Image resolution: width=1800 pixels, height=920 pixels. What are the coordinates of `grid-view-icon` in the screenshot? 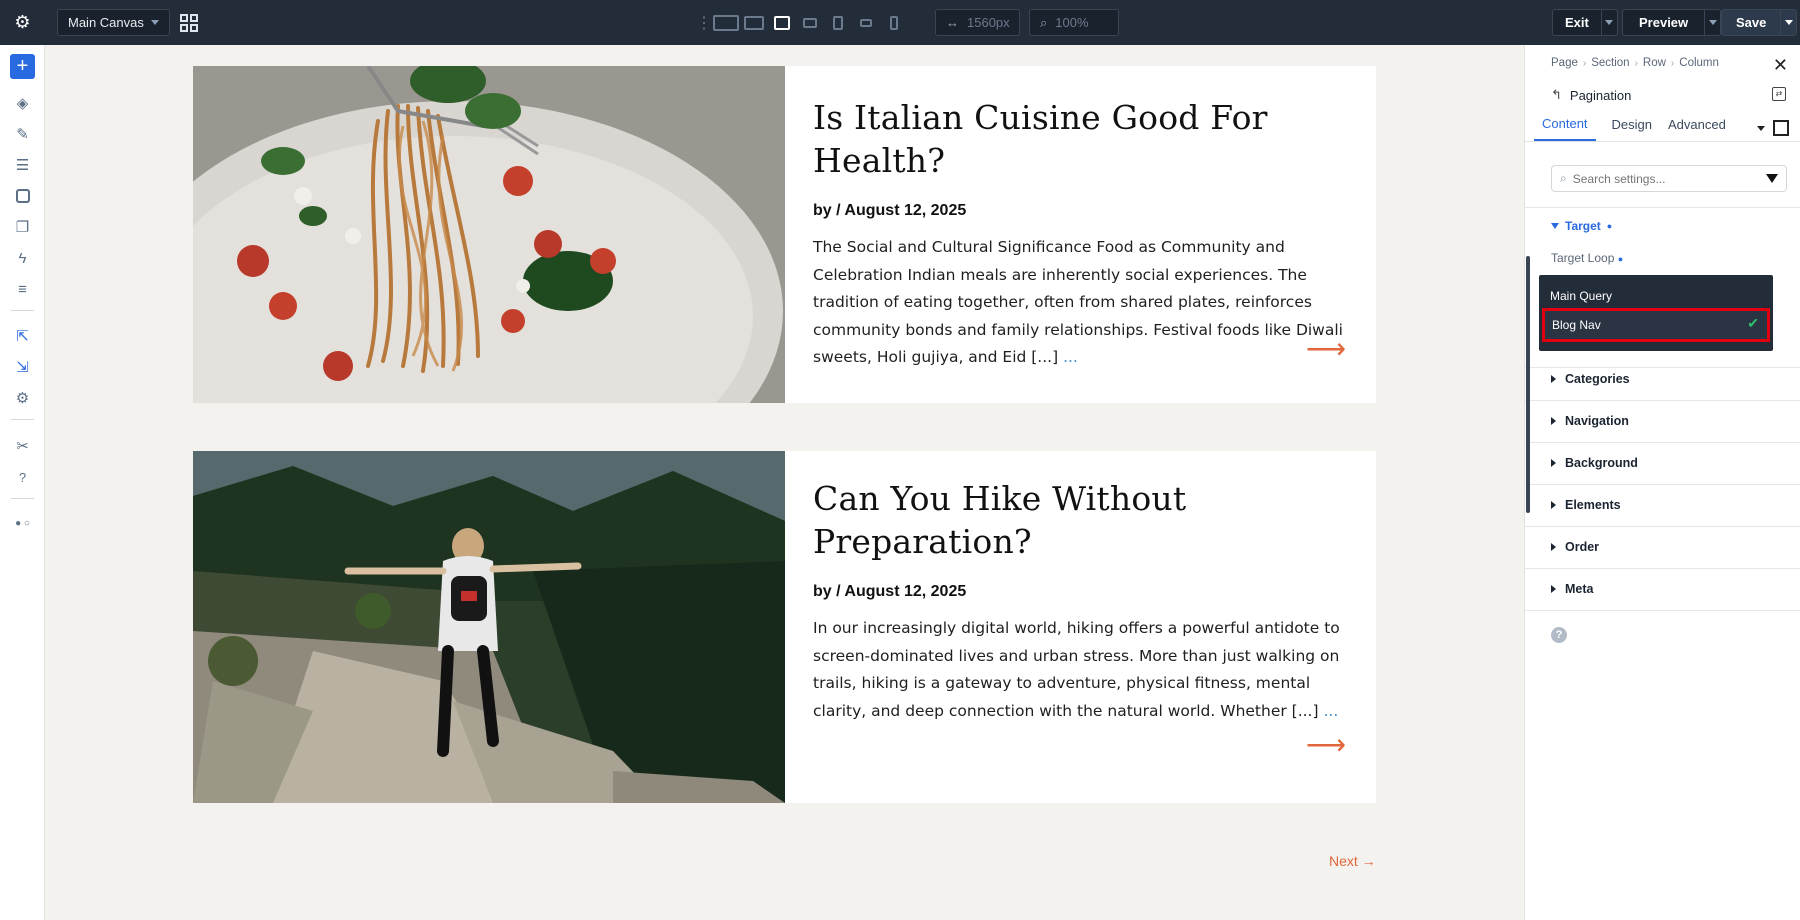 It's located at (189, 22).